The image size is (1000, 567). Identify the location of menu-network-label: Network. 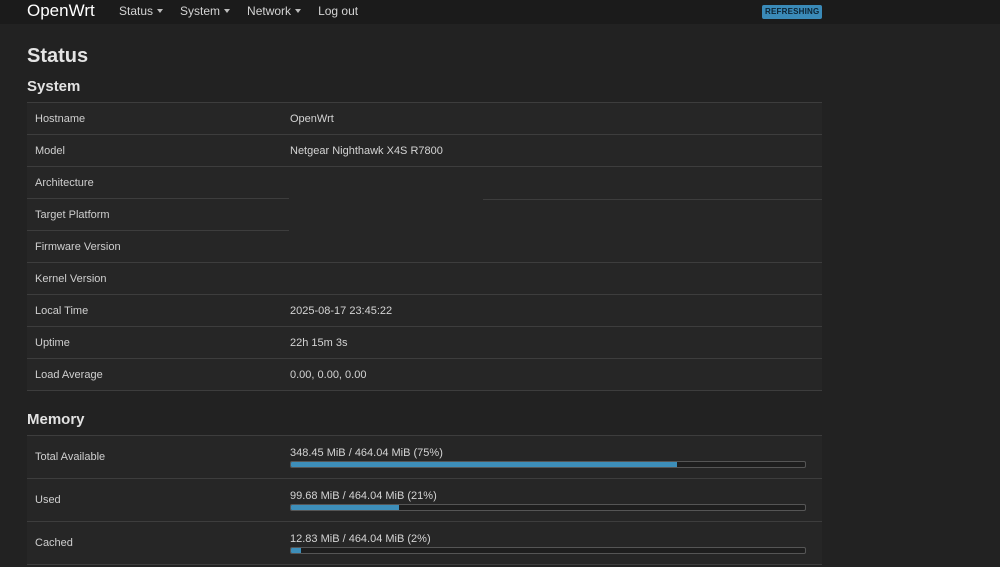
(269, 11).